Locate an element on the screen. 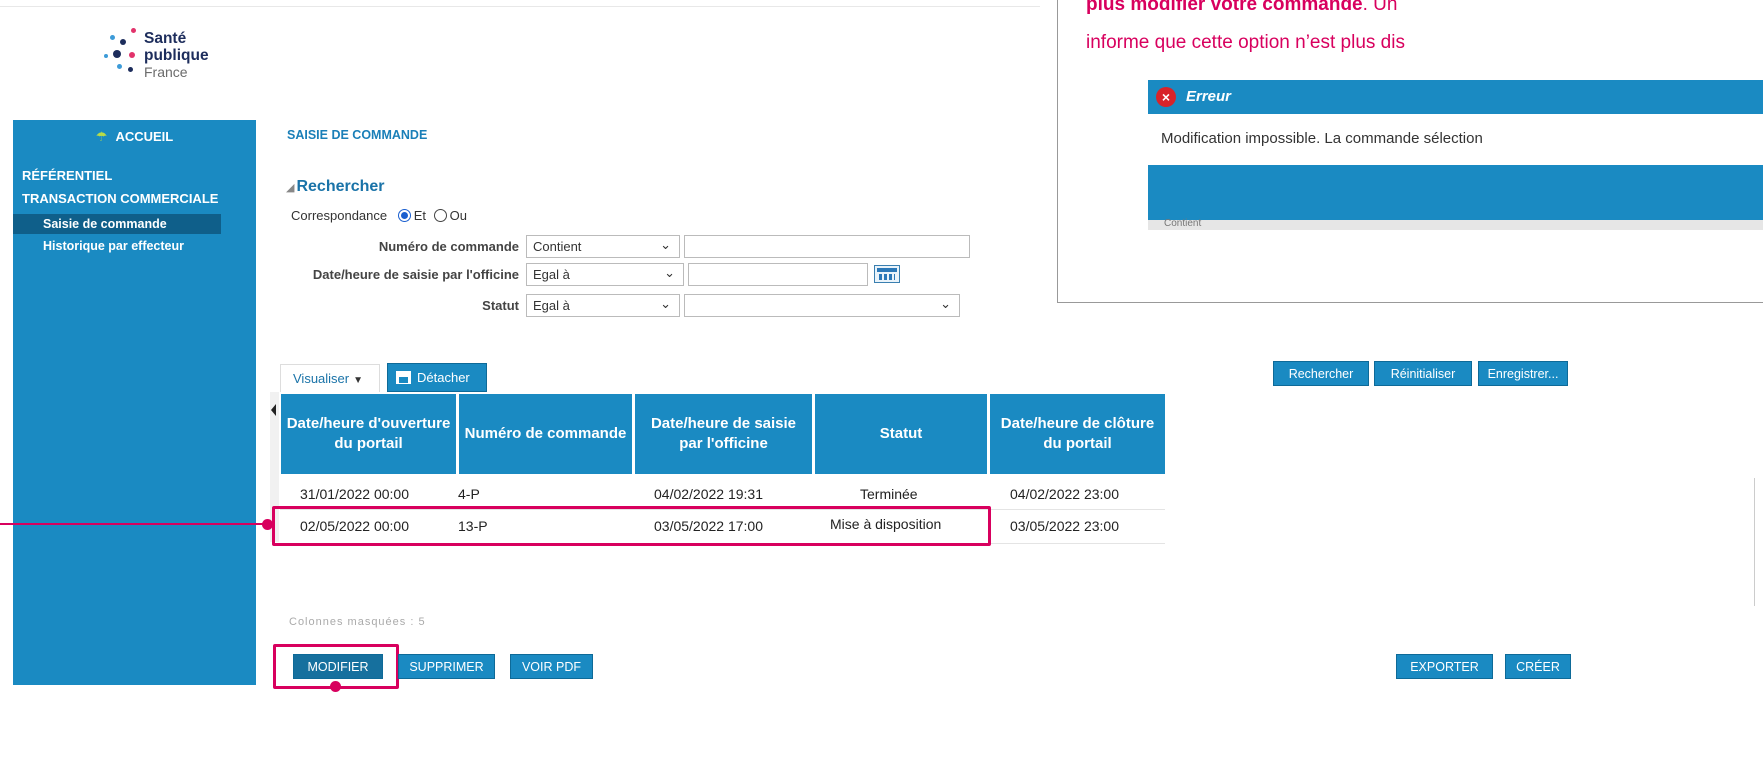 The height and width of the screenshot is (772, 1763). collapse-triangle-icon: ◢ is located at coordinates (290, 188).